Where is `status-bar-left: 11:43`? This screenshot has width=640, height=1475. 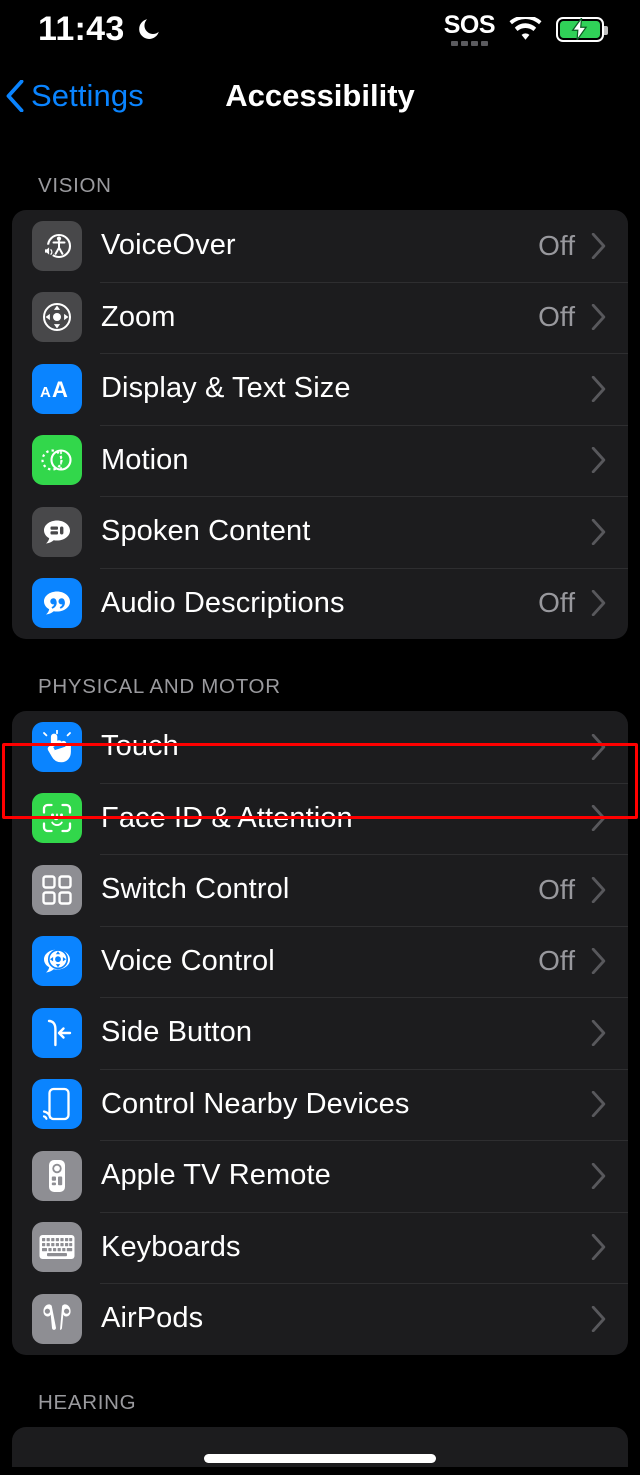
status-bar-left: 11:43 is located at coordinates (100, 29).